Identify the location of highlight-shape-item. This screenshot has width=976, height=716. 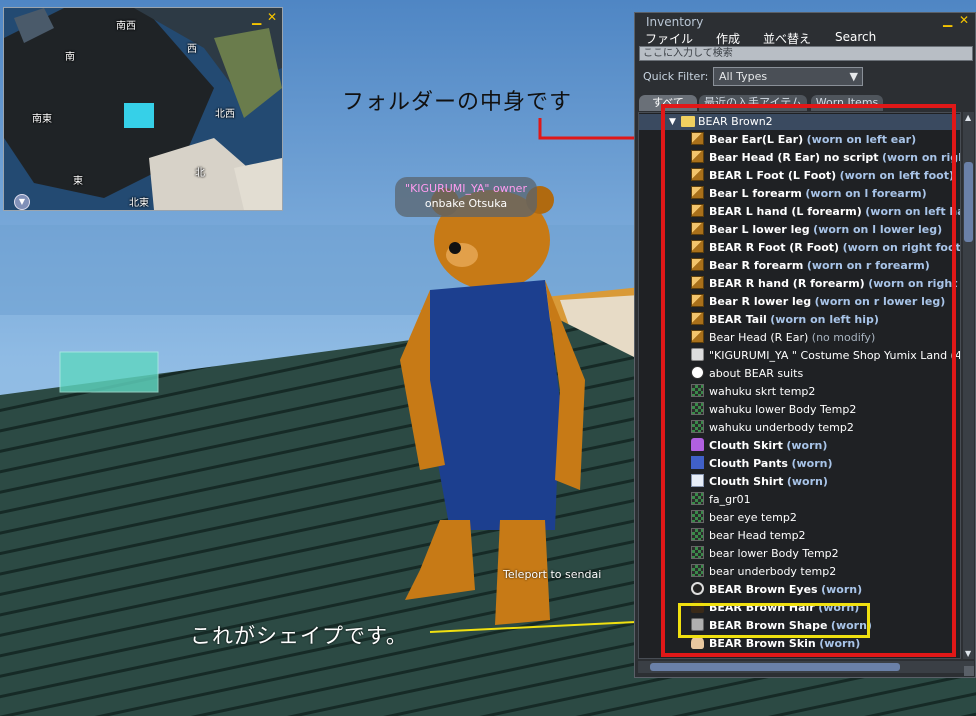
(774, 620).